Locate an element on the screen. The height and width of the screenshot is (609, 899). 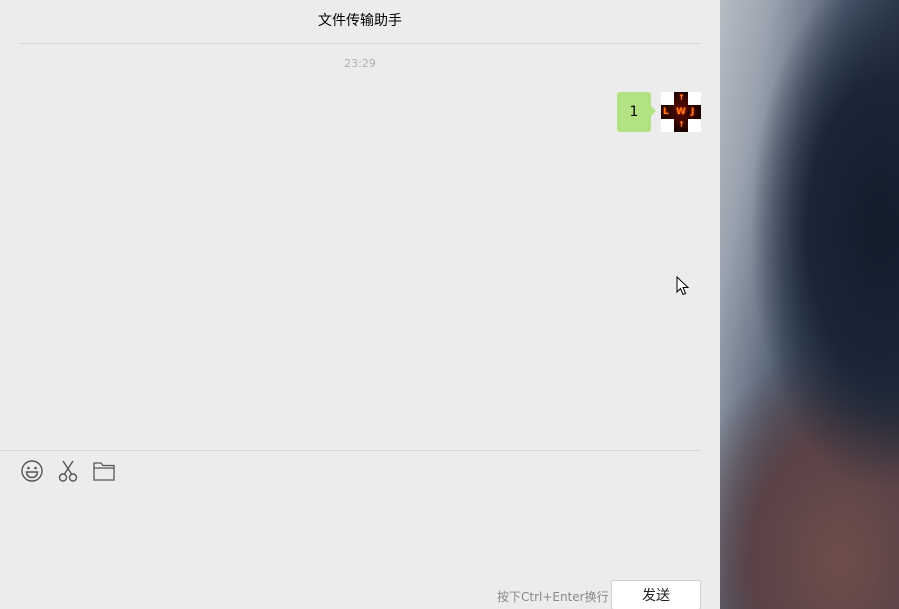
avatar-letter-w: W is located at coordinates (681, 112).